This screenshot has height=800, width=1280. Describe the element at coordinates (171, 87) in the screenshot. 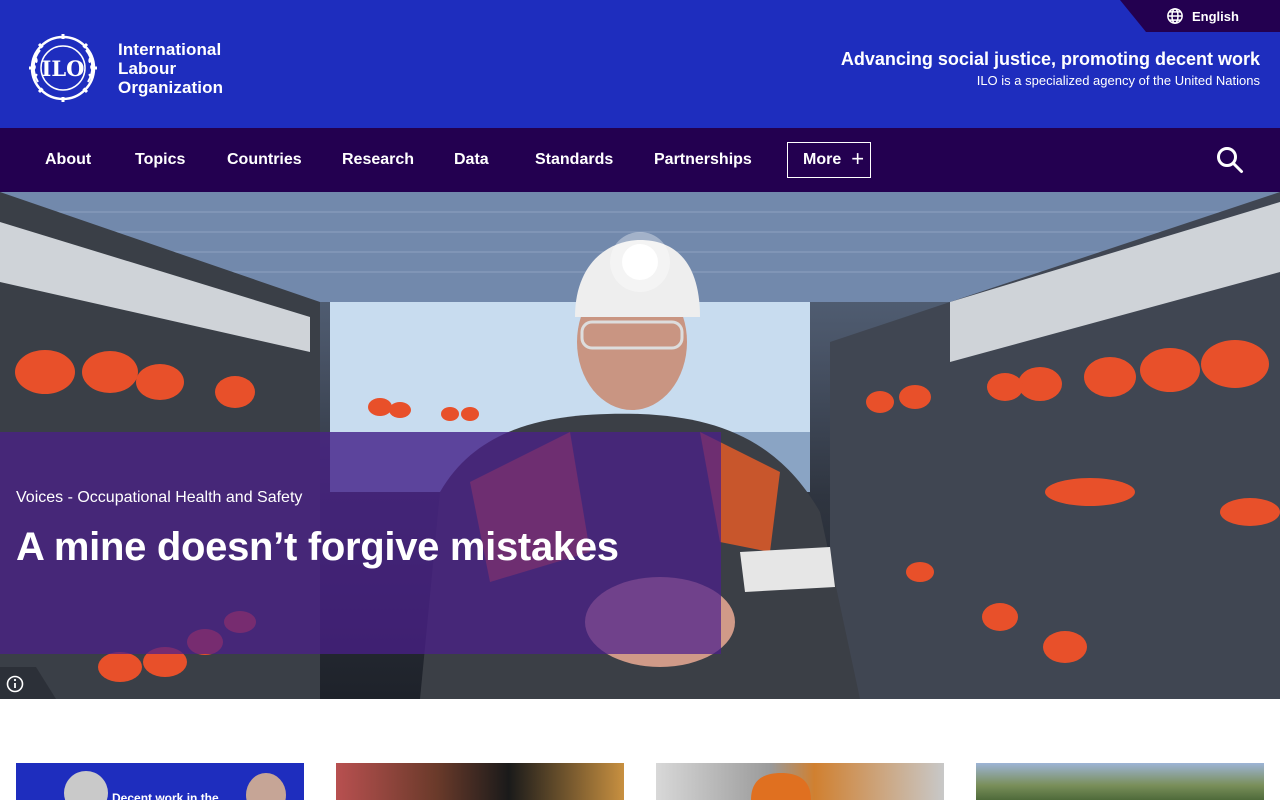

I see `org-name-line: Organization` at that location.